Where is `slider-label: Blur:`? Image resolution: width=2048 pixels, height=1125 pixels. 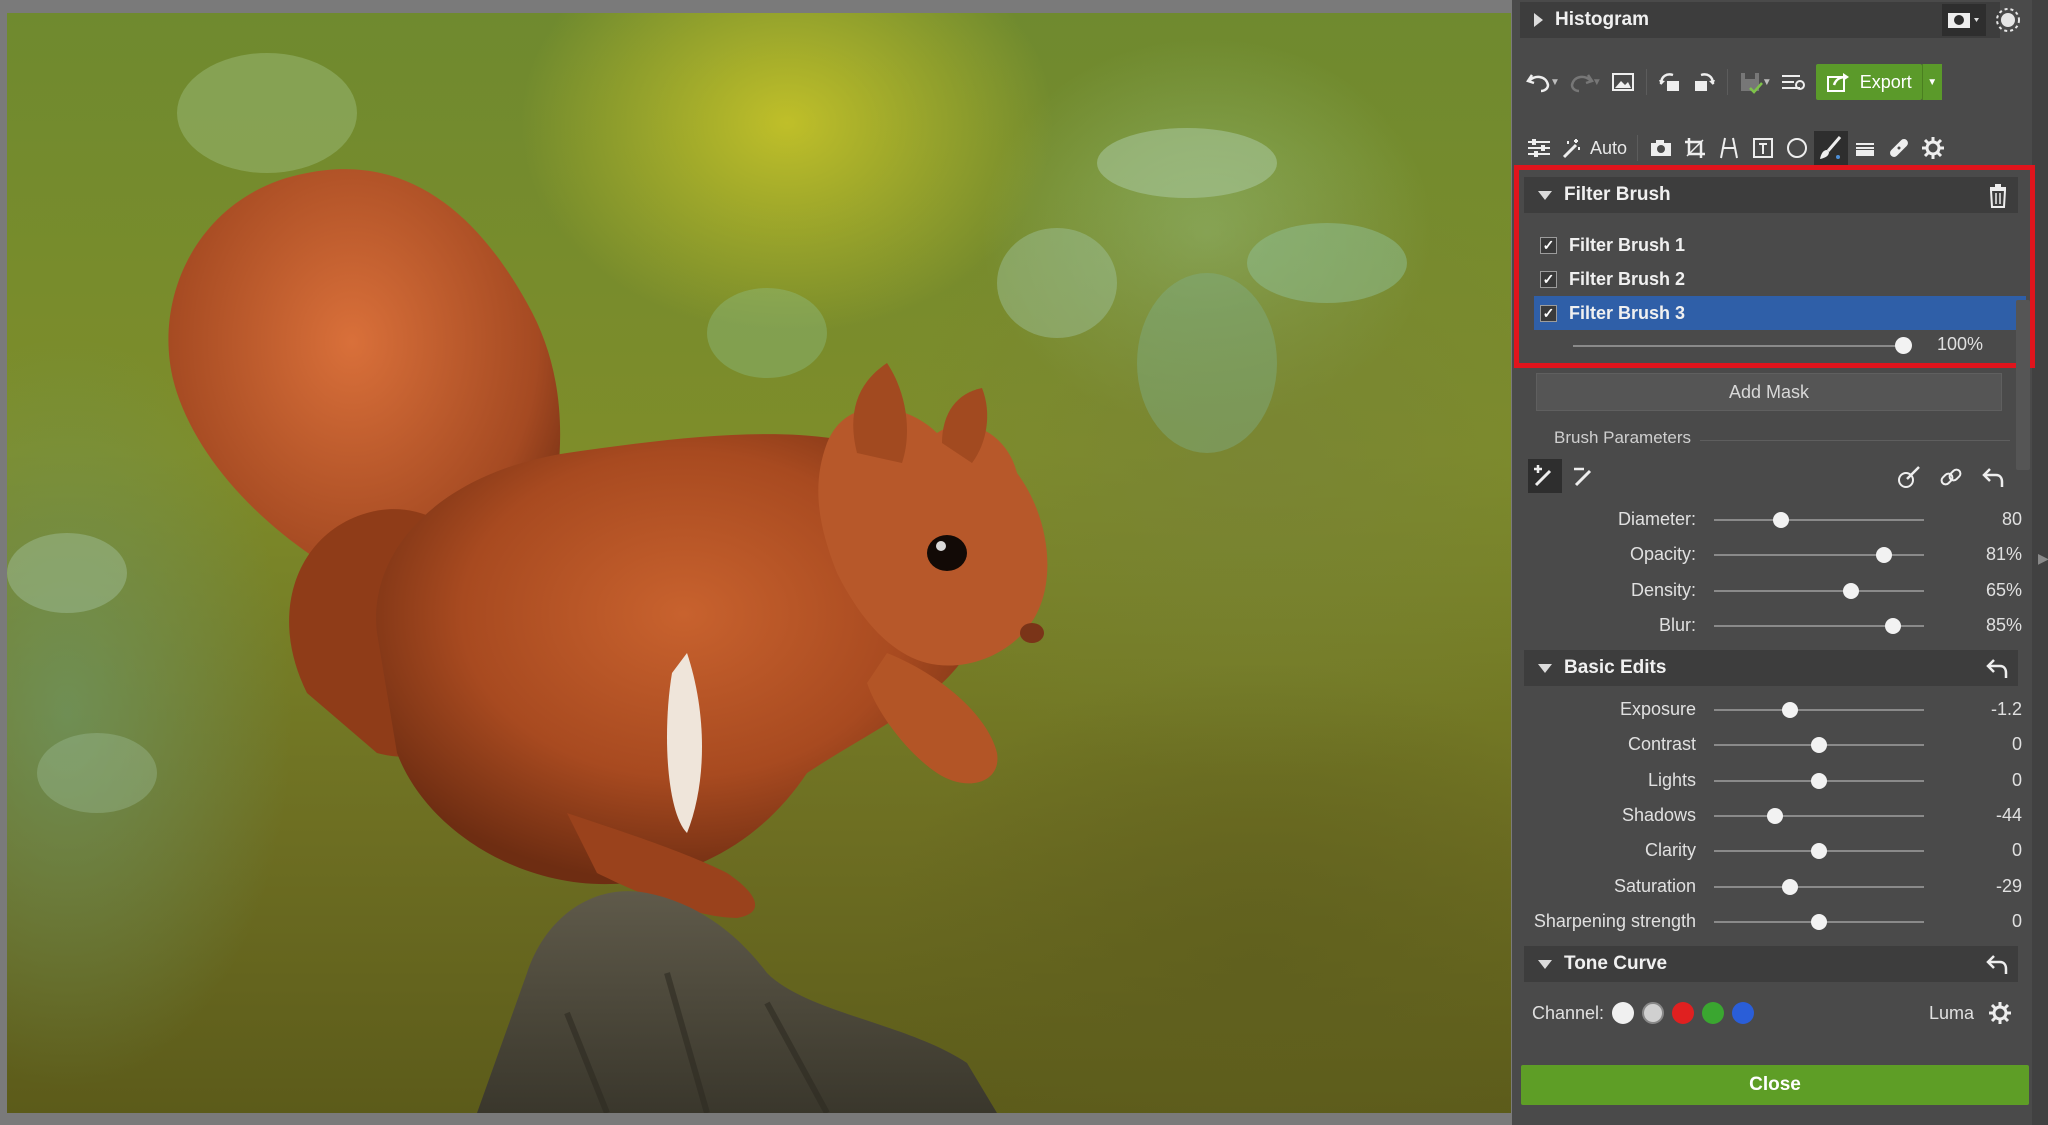 slider-label: Blur: is located at coordinates (1677, 624).